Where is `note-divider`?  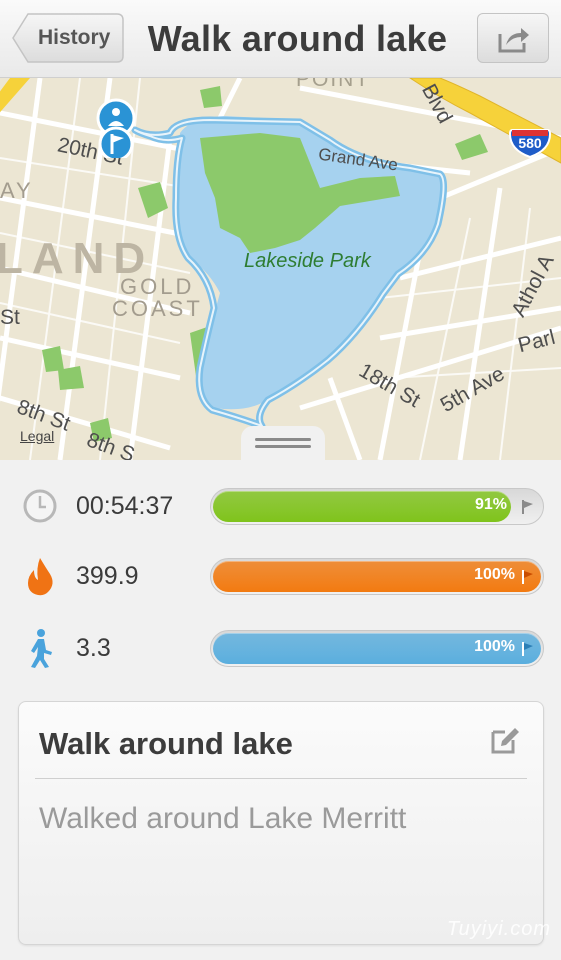 note-divider is located at coordinates (281, 778).